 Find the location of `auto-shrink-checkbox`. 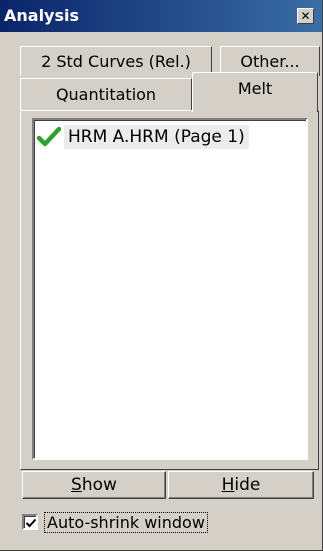

auto-shrink-checkbox is located at coordinates (30, 522).